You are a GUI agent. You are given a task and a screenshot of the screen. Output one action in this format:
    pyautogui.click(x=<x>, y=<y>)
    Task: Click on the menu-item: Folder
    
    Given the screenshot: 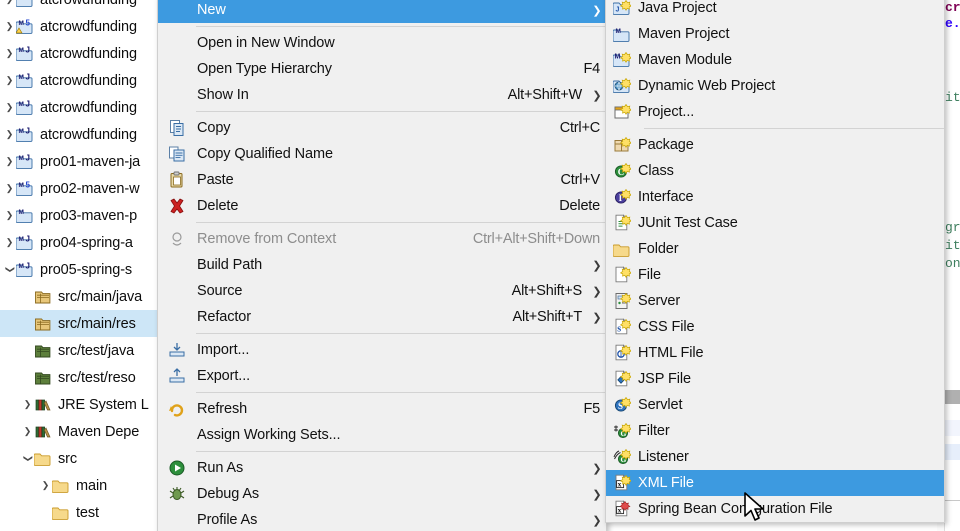 What is the action you would take?
    pyautogui.click(x=775, y=249)
    